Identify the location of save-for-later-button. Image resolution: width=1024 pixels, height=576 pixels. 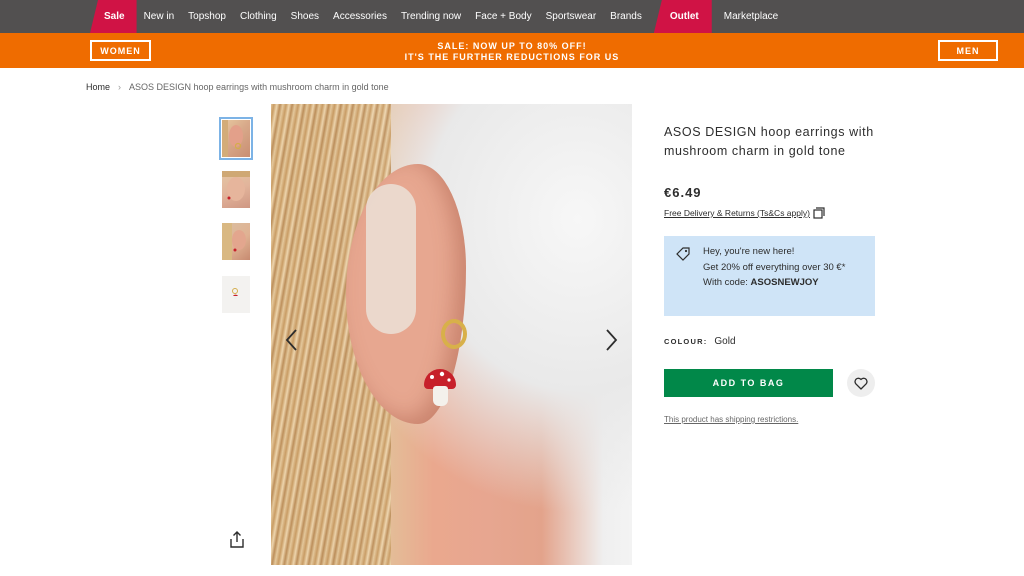
(861, 383).